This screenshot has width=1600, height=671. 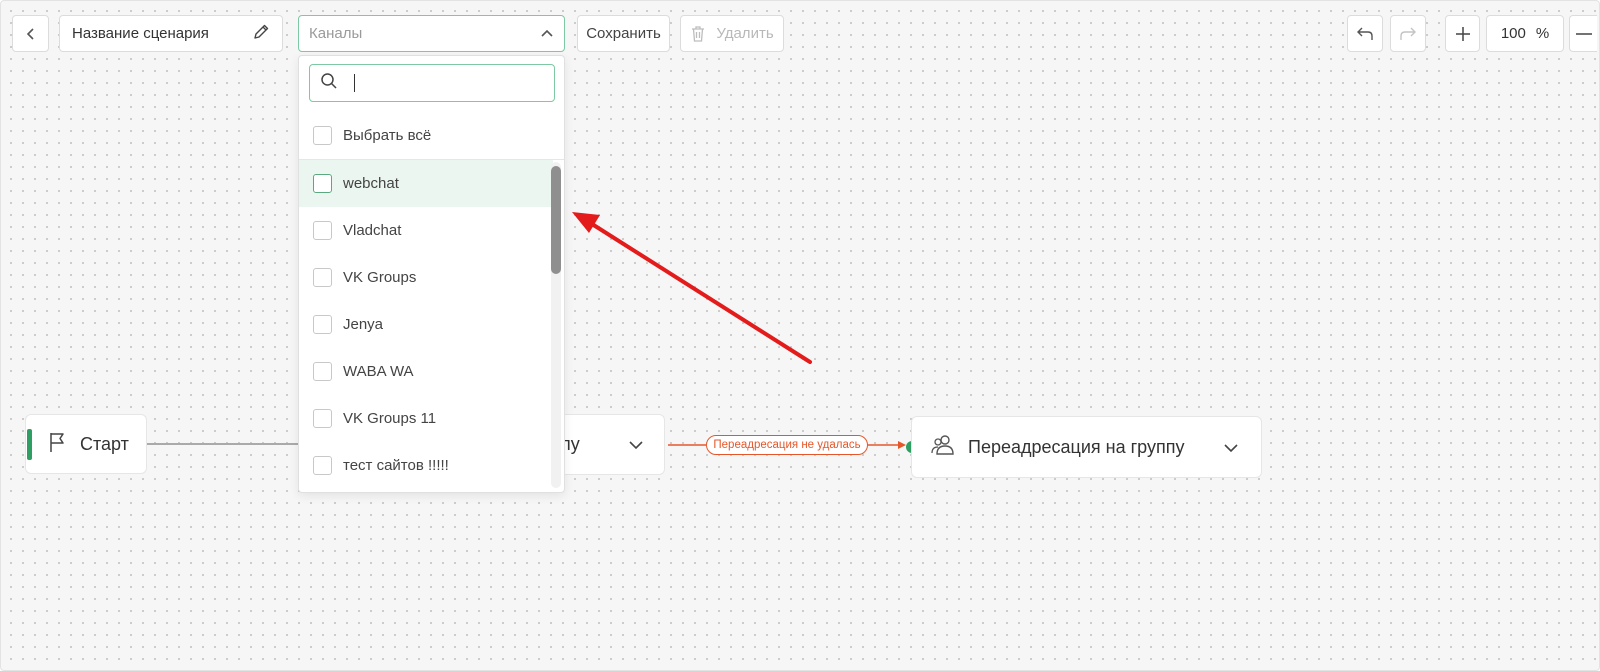 I want to click on zoom-out-button, so click(x=1583, y=33).